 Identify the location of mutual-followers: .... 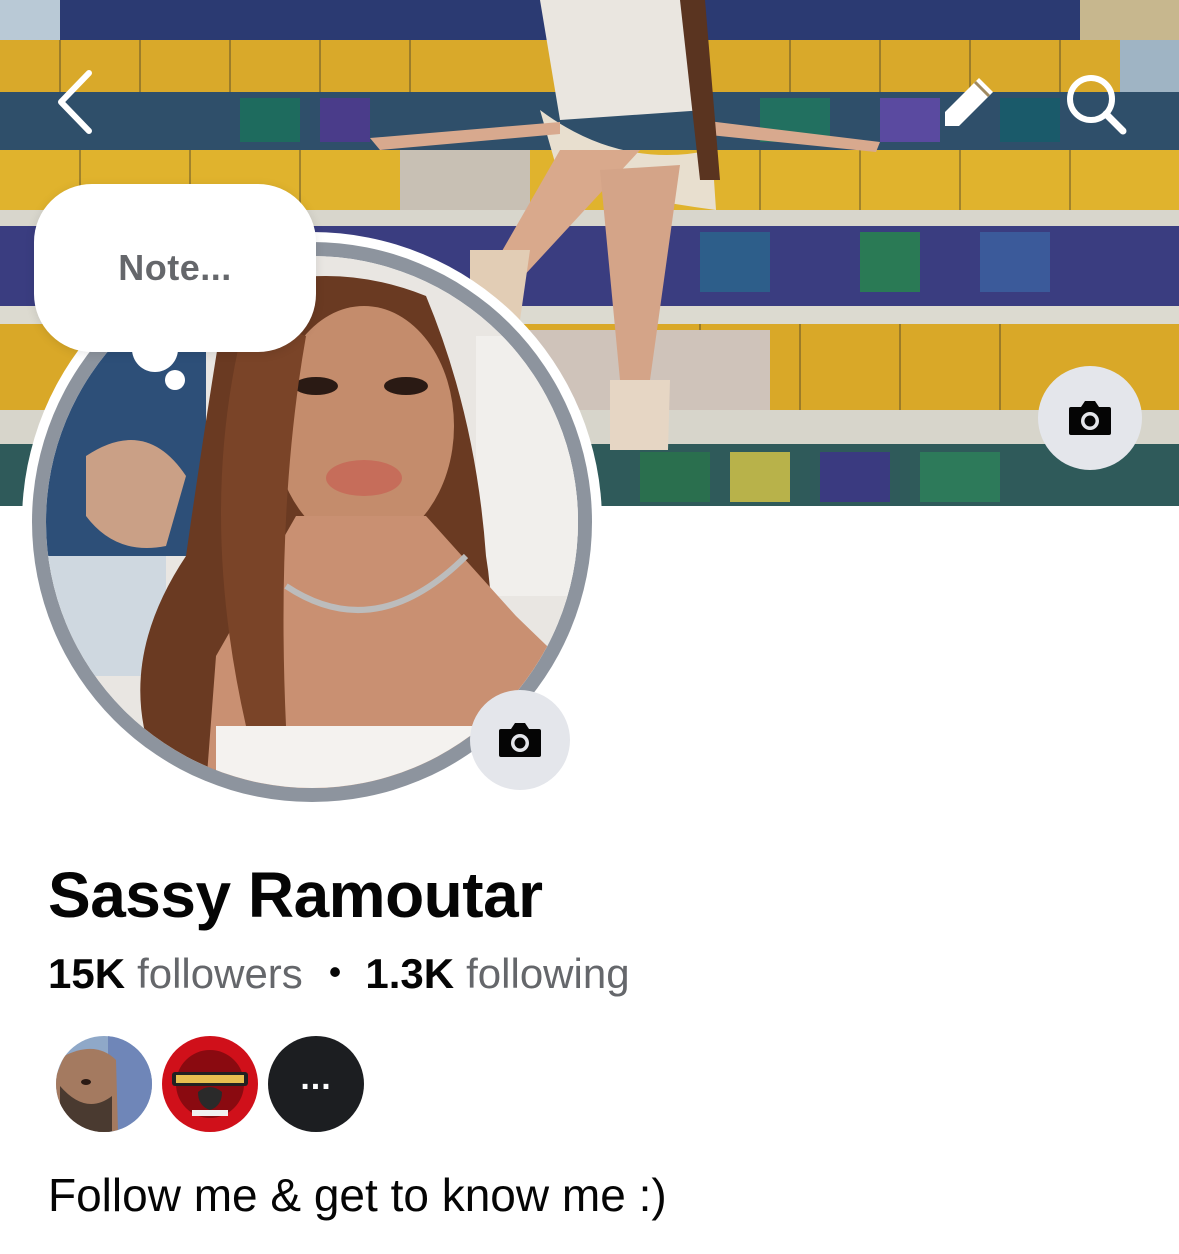
(215, 1084).